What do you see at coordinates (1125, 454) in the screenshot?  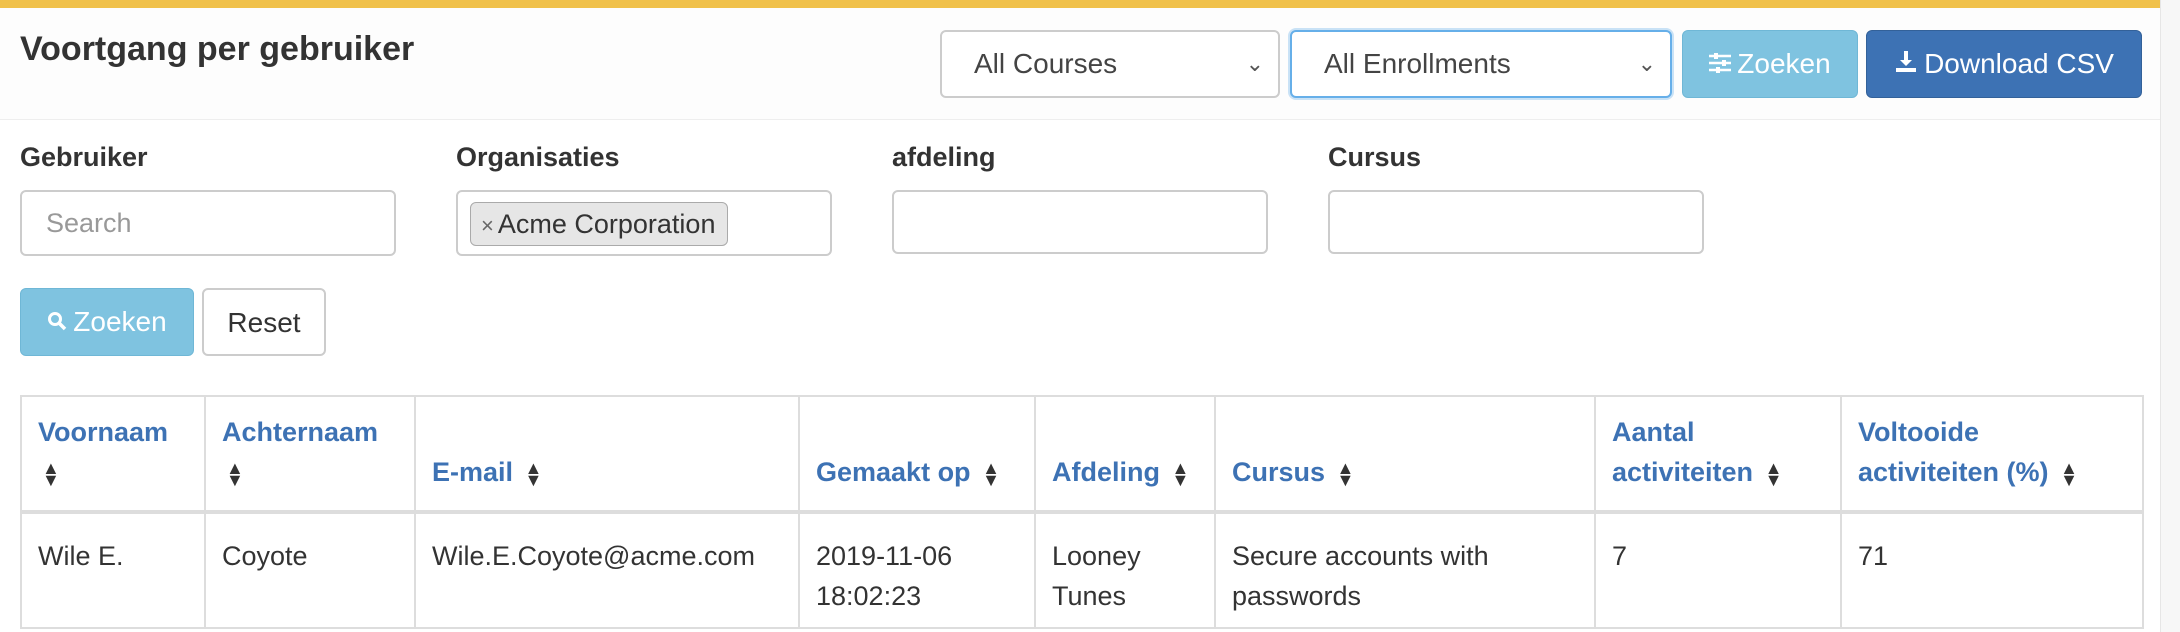 I see `column-header-department: Afdeling ▲ ▼` at bounding box center [1125, 454].